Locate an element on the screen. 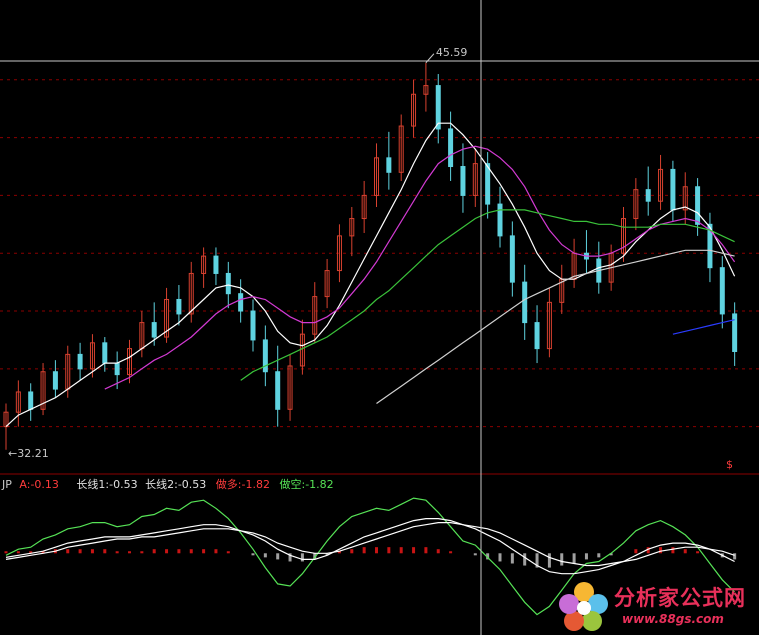 The image size is (759, 635). price-high-label: 45.59 is located at coordinates (451, 52).